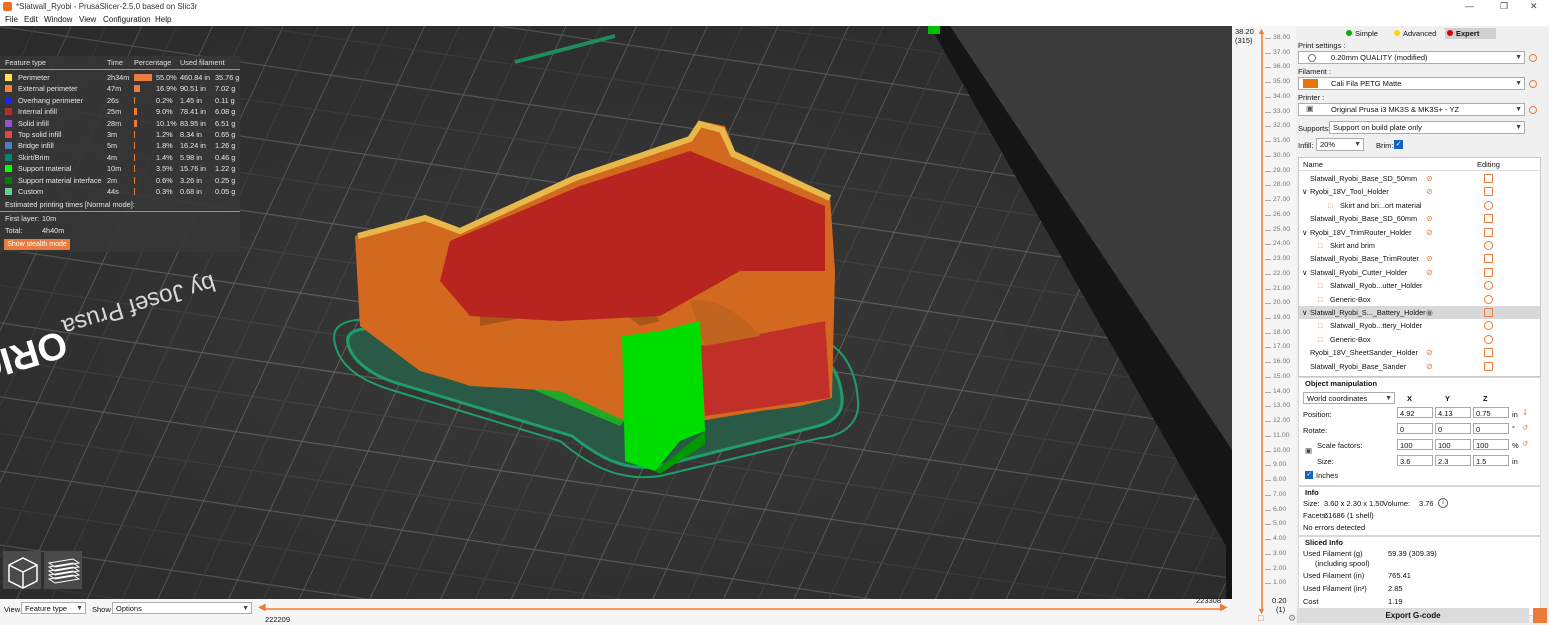 The height and width of the screenshot is (625, 1549). I want to click on object-row: □ Skirt and brim, so click(1419, 245).